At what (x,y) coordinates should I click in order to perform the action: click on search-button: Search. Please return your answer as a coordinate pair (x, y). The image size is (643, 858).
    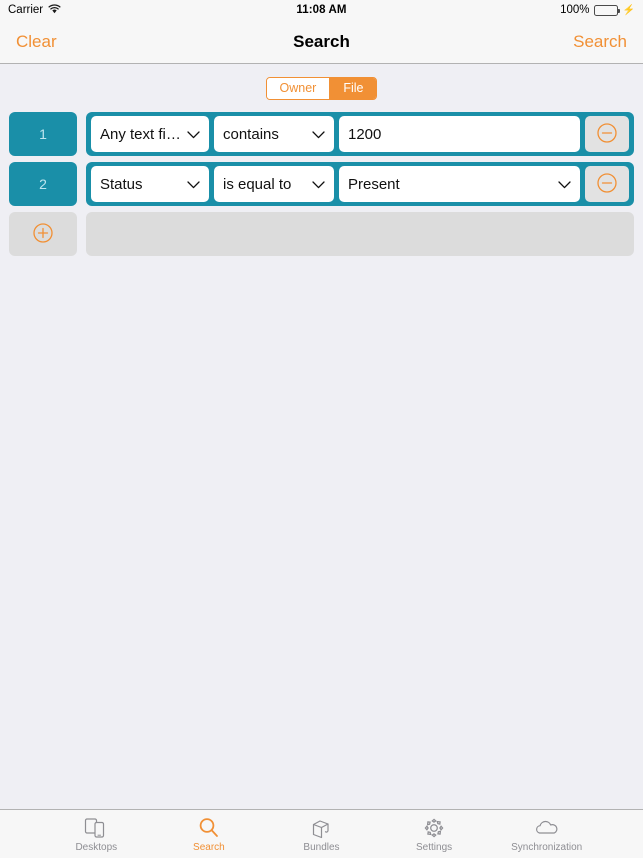
    Looking at the image, I should click on (600, 42).